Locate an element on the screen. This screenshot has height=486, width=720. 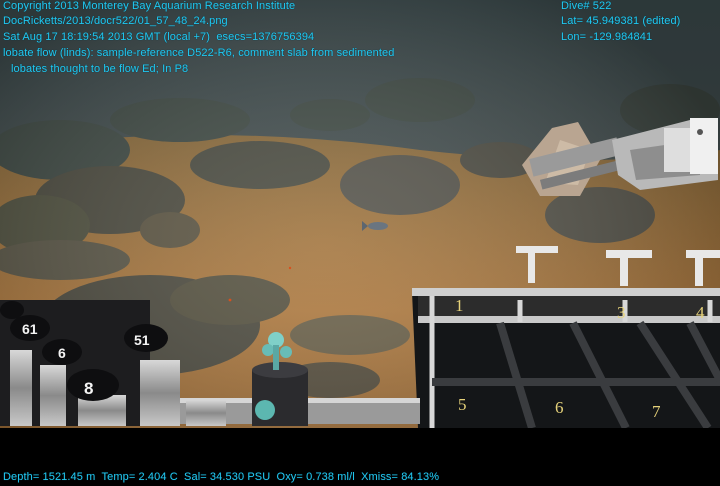
crate-label-6: 6 is located at coordinates (559, 407).